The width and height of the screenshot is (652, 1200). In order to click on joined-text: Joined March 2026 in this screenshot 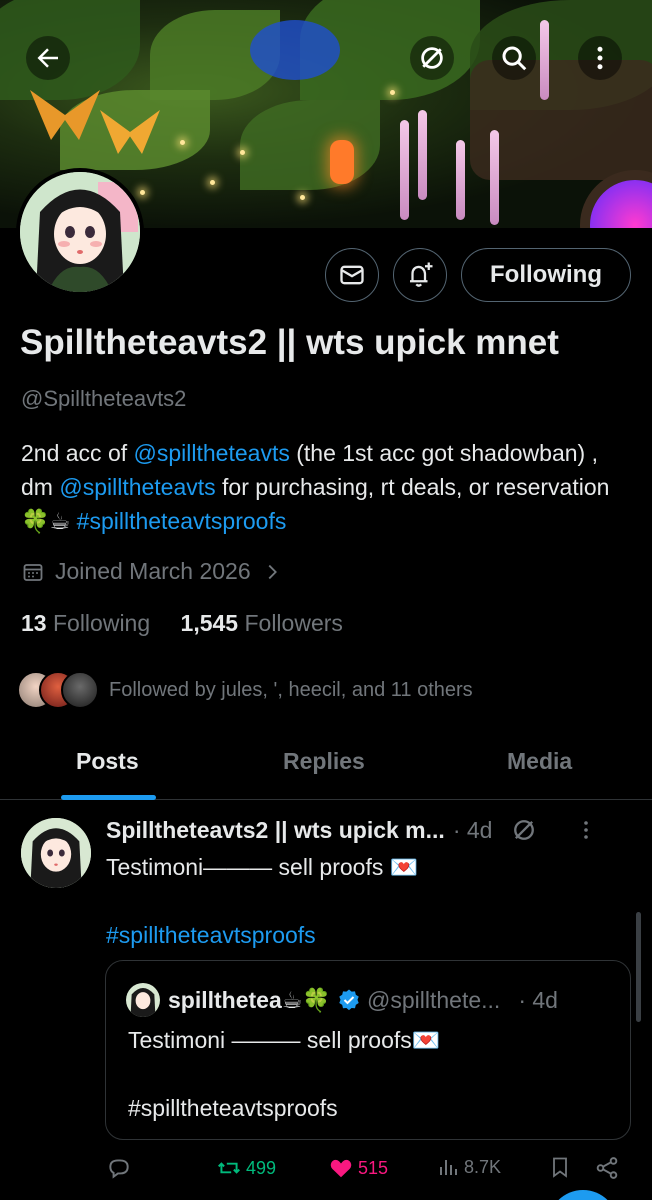, I will do `click(153, 571)`.